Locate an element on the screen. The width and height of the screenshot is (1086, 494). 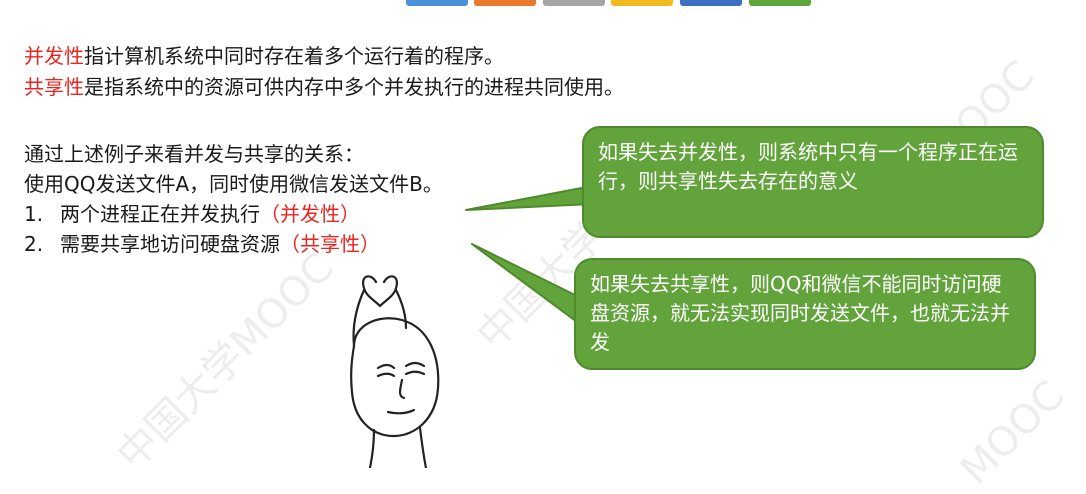
callout-concurrency: 如果失去并发性，则系统中只有一个程序正在运行，则共享性失去存在的意义 is located at coordinates (813, 182).